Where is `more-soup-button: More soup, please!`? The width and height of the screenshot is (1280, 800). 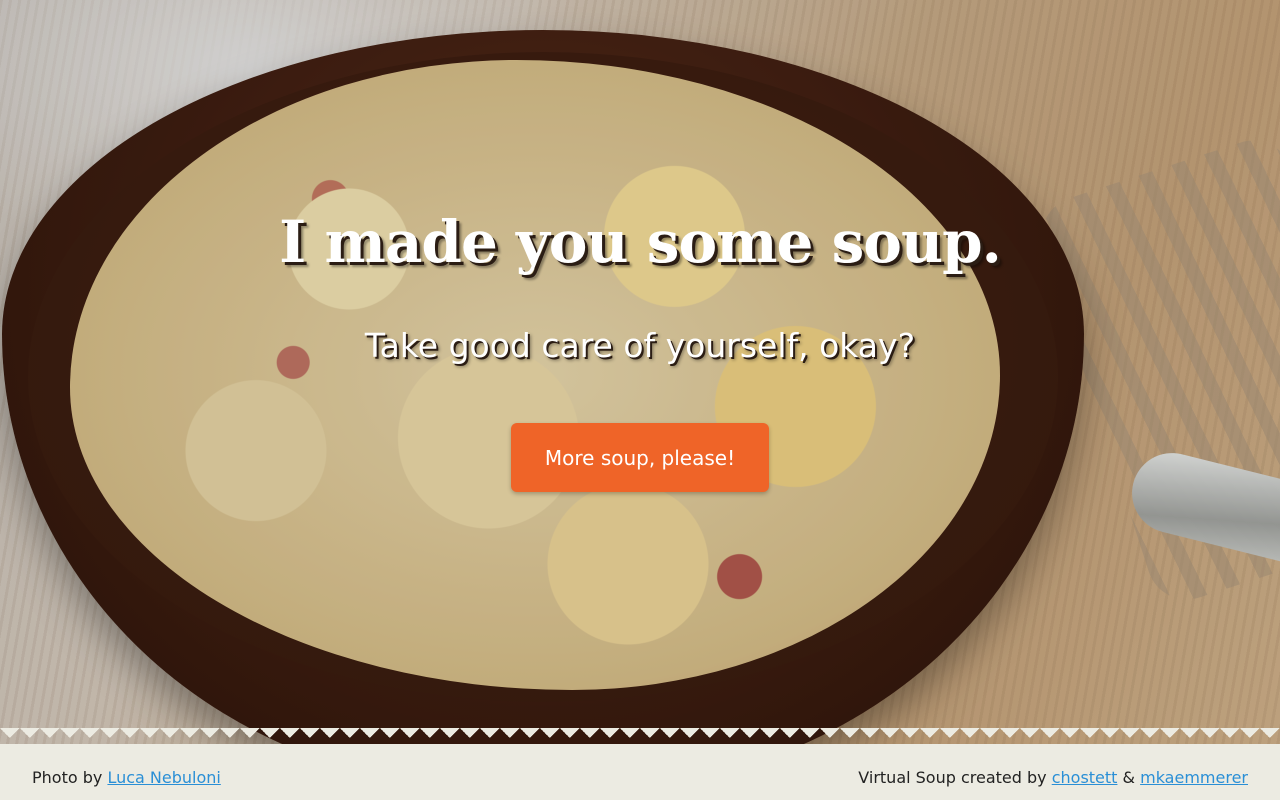
more-soup-button: More soup, please! is located at coordinates (640, 457).